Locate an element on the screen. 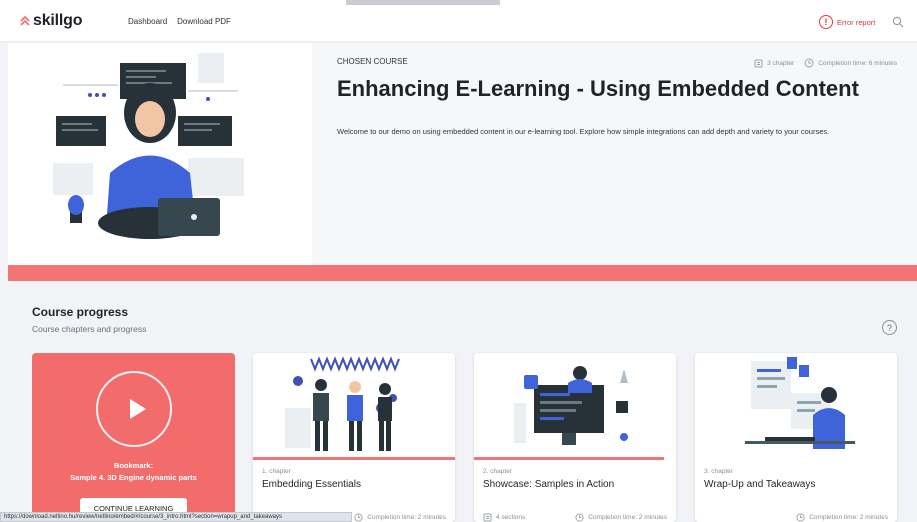 This screenshot has height=522, width=917. error-report-label: Error report is located at coordinates (856, 22).